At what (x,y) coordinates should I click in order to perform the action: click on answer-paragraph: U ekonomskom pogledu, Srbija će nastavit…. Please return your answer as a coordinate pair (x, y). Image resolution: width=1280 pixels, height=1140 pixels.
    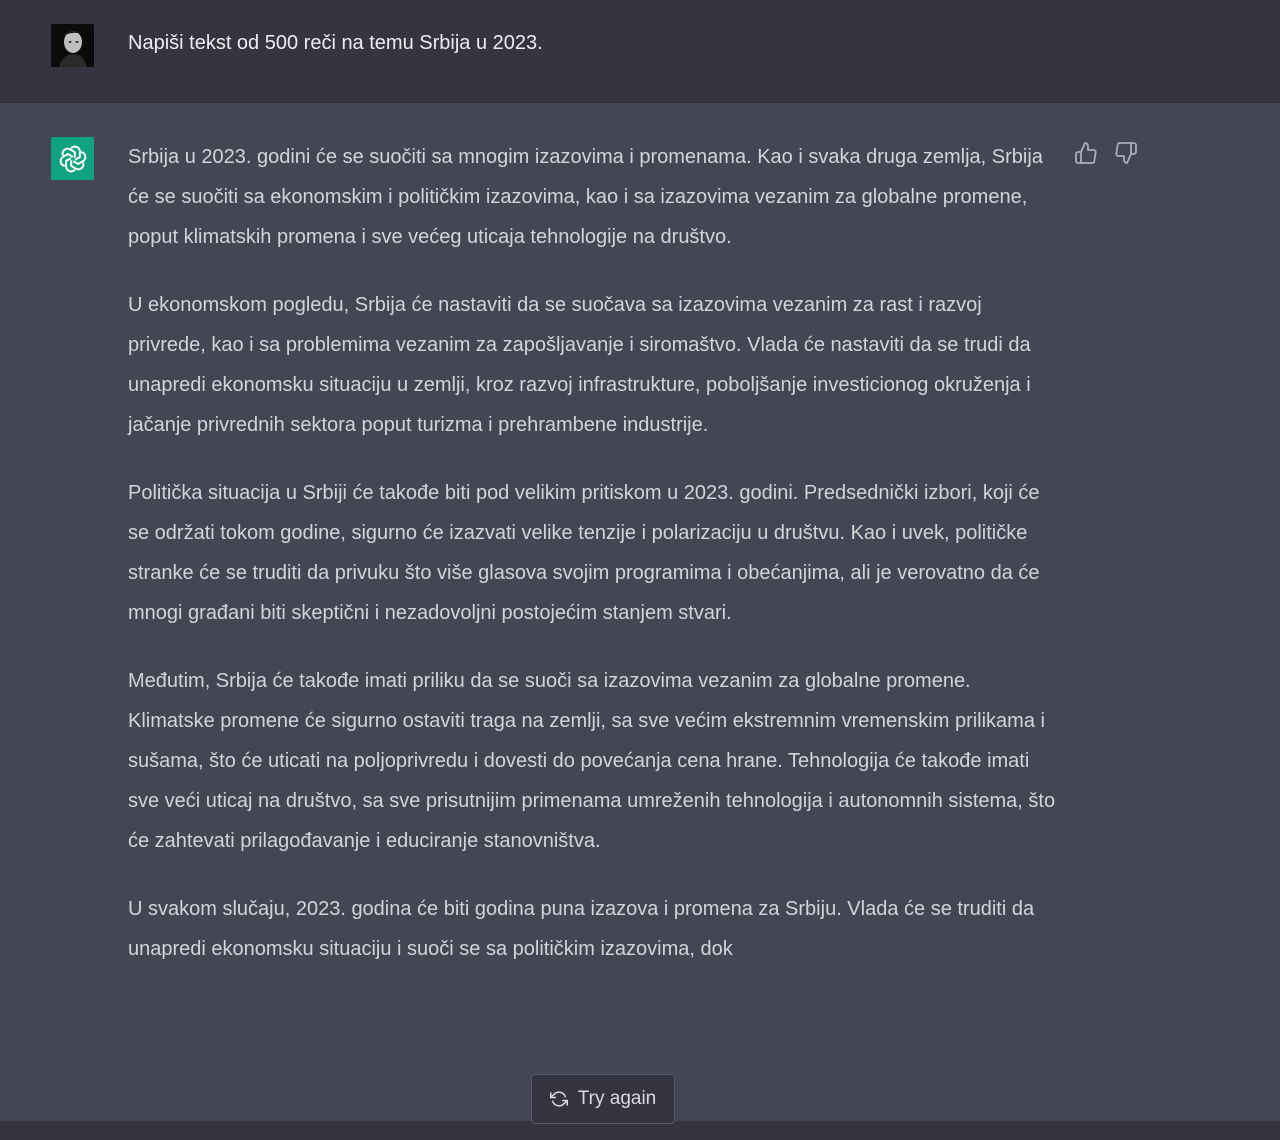
    Looking at the image, I should click on (579, 365).